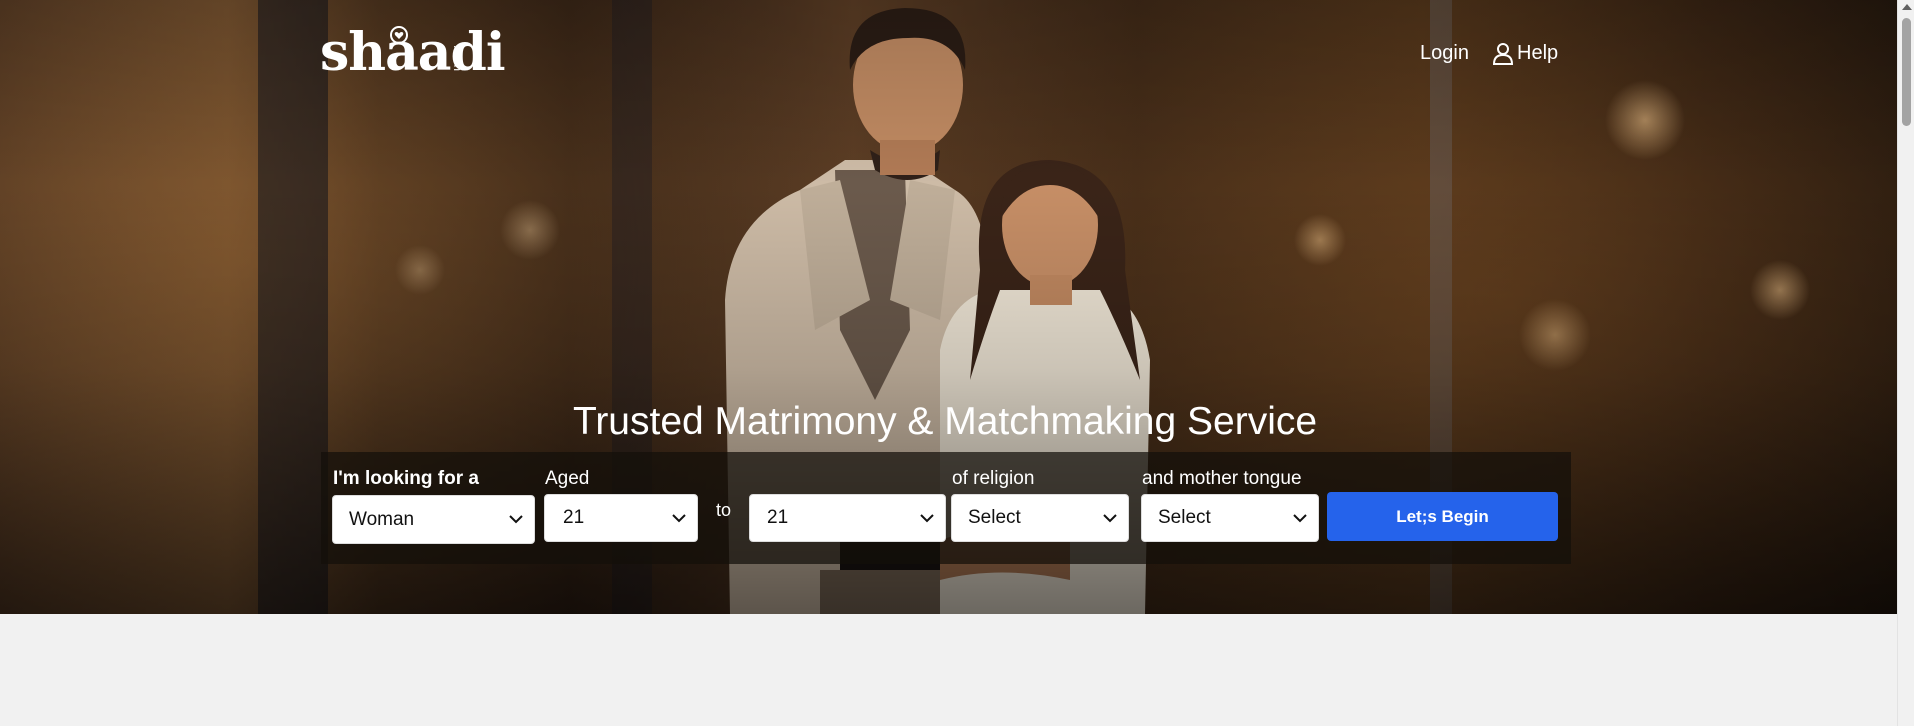 The width and height of the screenshot is (1914, 726). Describe the element at coordinates (724, 510) in the screenshot. I see `to-label: to` at that location.